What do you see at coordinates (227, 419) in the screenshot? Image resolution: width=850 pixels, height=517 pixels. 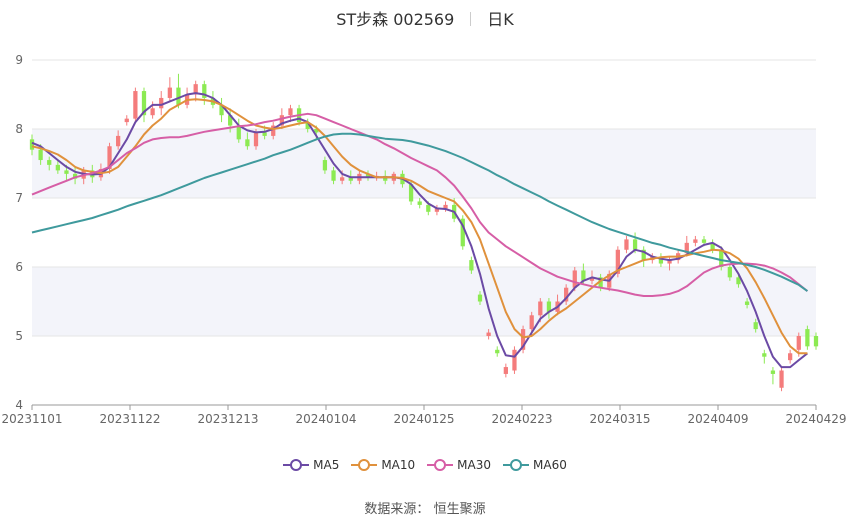 I see `x-tick-20231213: 20231213` at bounding box center [227, 419].